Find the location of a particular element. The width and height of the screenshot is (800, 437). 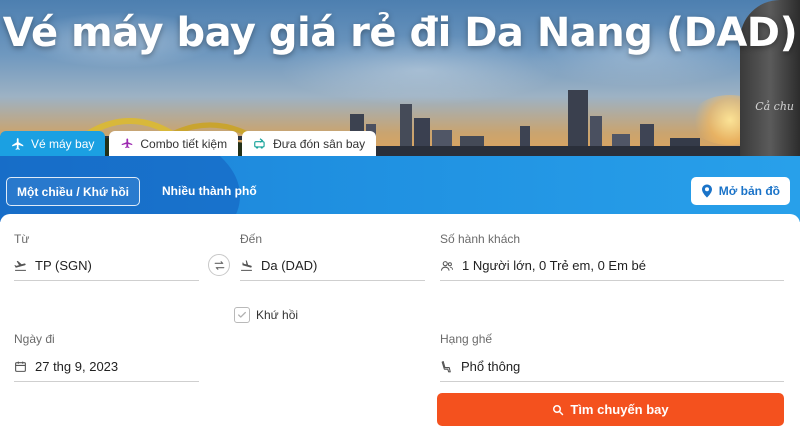

swap-arrows-icon is located at coordinates (219, 265).